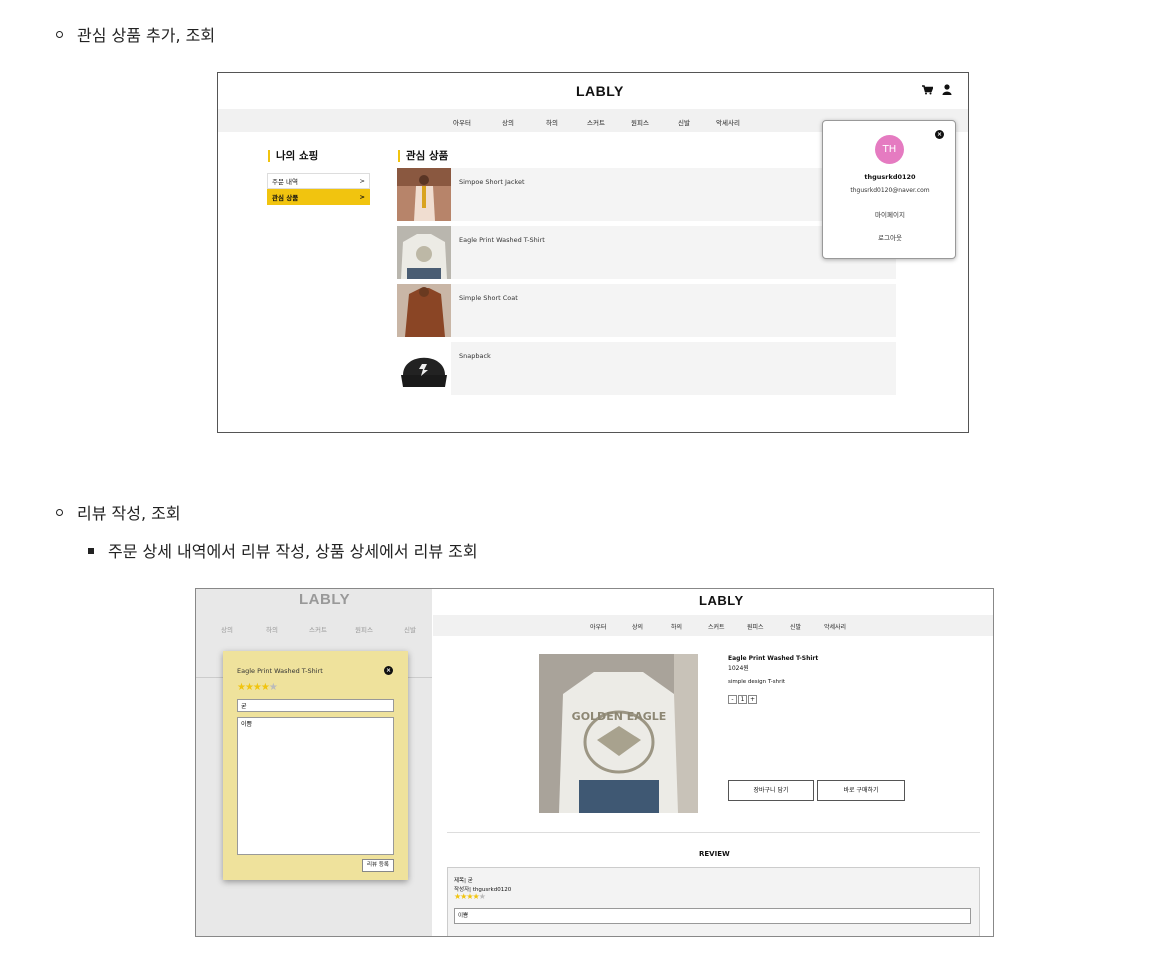 This screenshot has height=965, width=1155. I want to click on review-heading: REVIEW, so click(714, 854).